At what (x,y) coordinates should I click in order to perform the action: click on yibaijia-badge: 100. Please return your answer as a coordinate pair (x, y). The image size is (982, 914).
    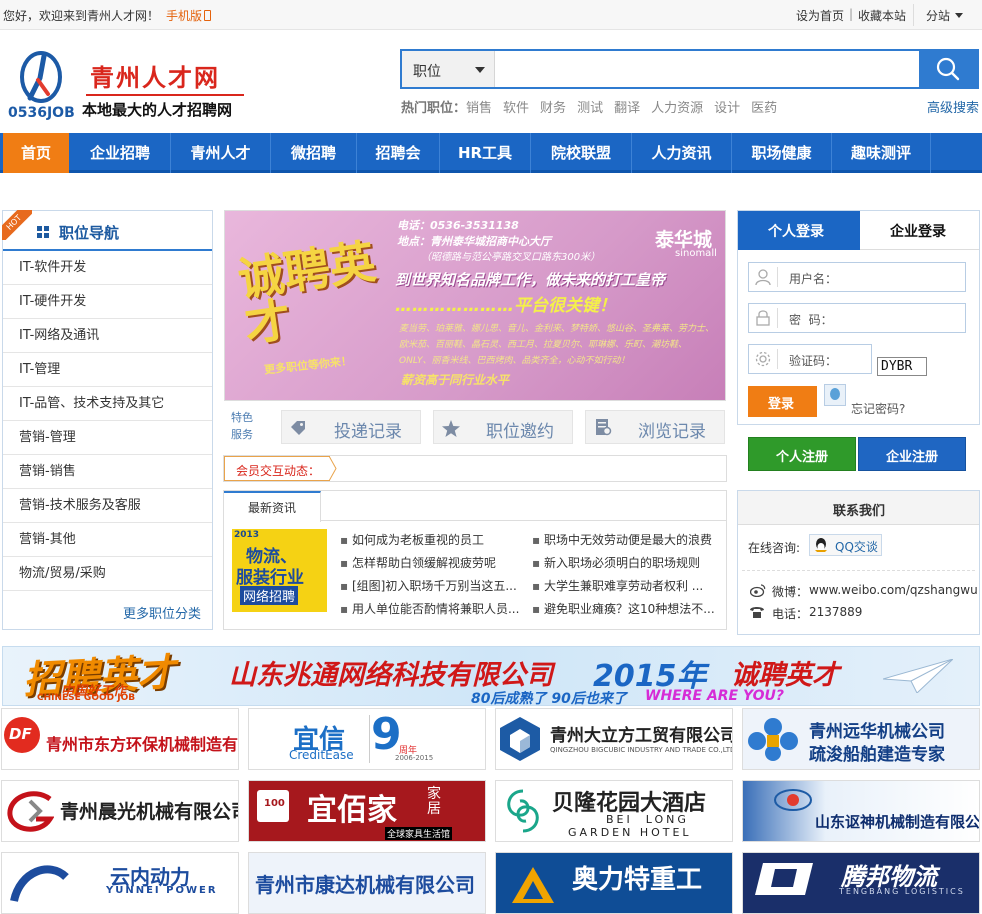
    Looking at the image, I should click on (273, 806).